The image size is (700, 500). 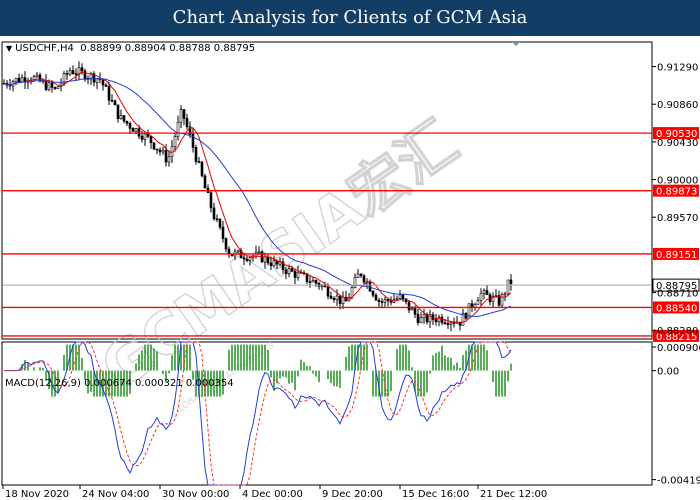 I want to click on price-label: 0.88280, so click(x=677, y=331).